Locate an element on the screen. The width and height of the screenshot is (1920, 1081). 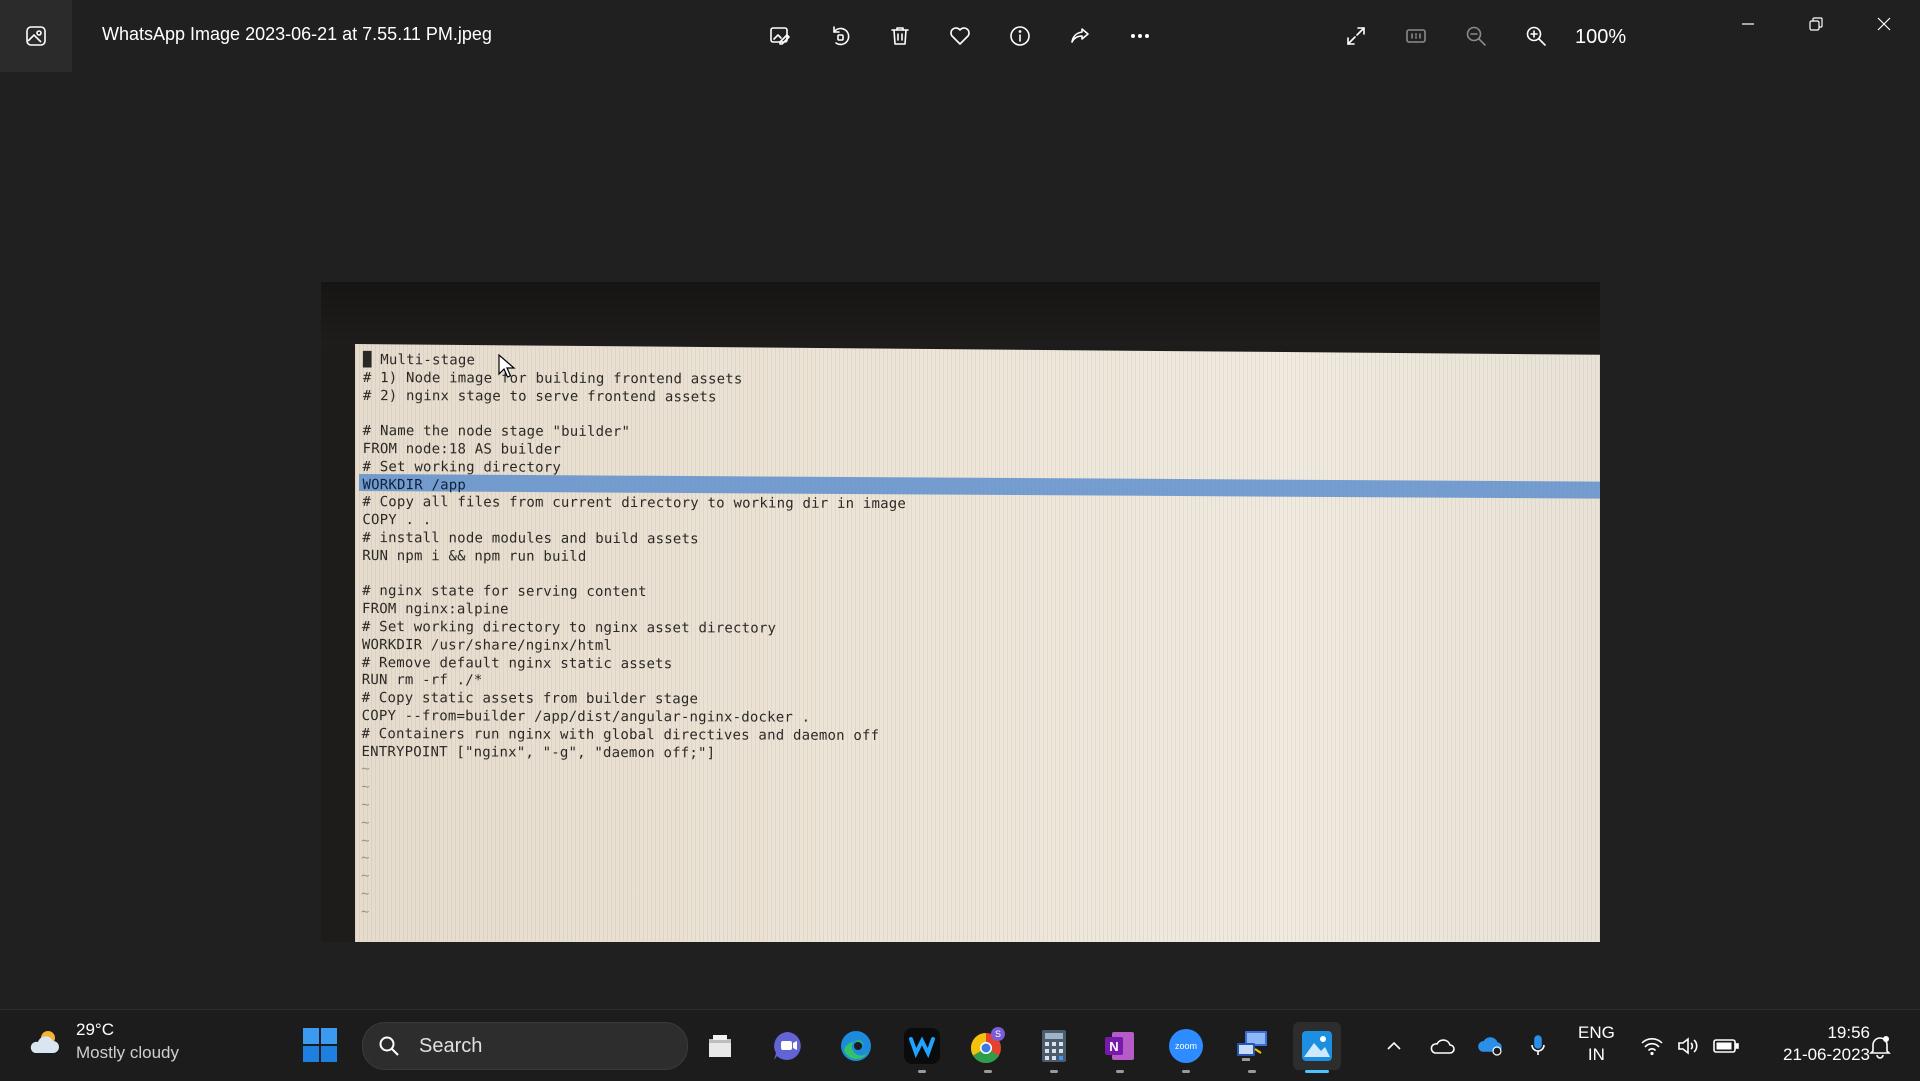
svg-text: N is located at coordinates (1113, 1046).